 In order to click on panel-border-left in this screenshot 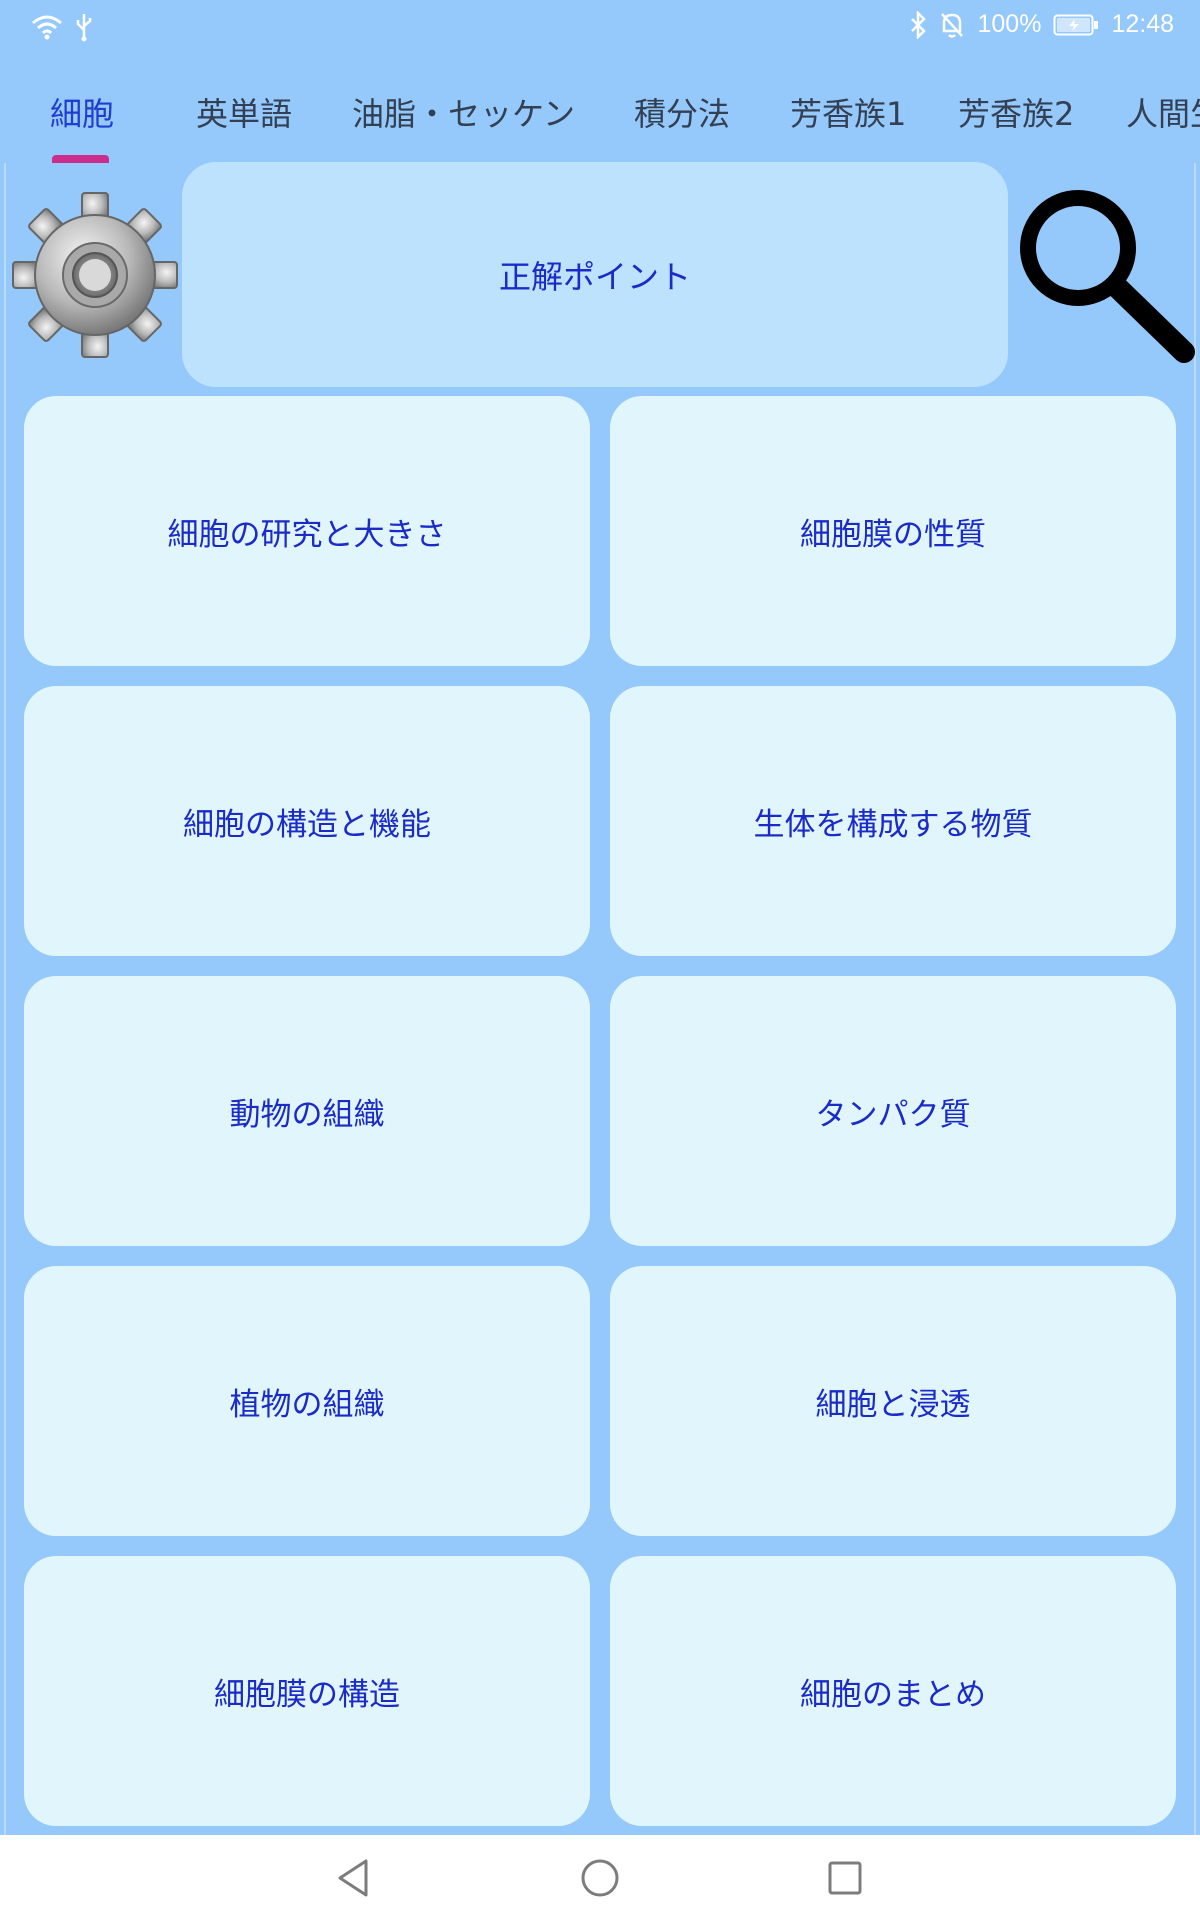, I will do `click(5, 999)`.